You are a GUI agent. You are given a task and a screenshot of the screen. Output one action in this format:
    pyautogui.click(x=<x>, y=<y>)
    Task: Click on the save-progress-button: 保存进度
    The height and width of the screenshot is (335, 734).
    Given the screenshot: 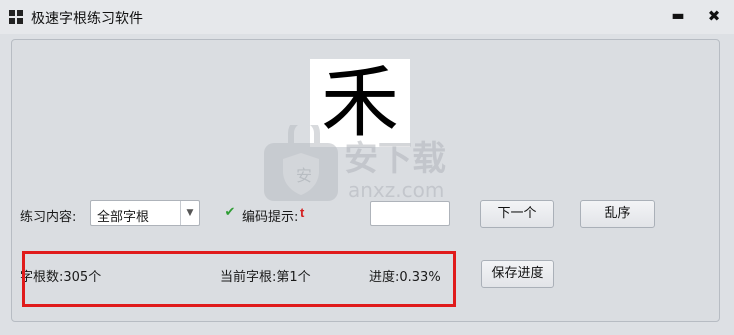 What is the action you would take?
    pyautogui.click(x=517, y=274)
    